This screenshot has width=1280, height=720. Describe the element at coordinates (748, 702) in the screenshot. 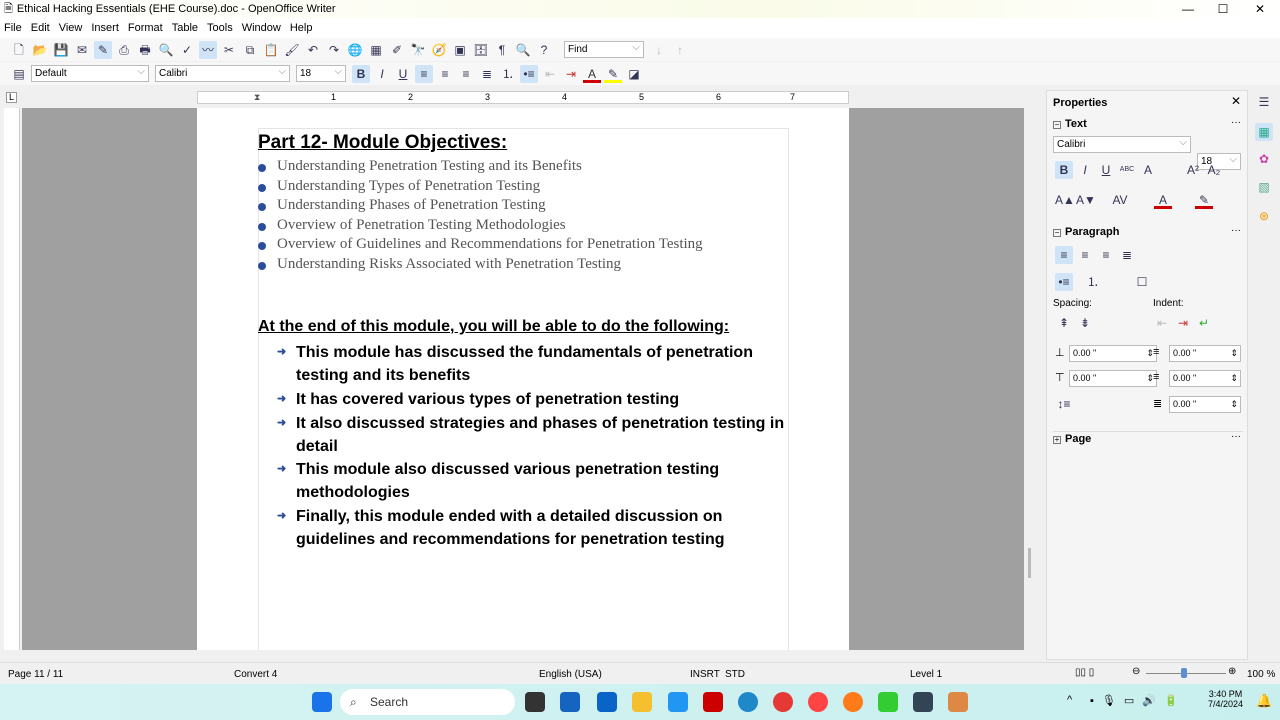

I see `edge-icon` at that location.